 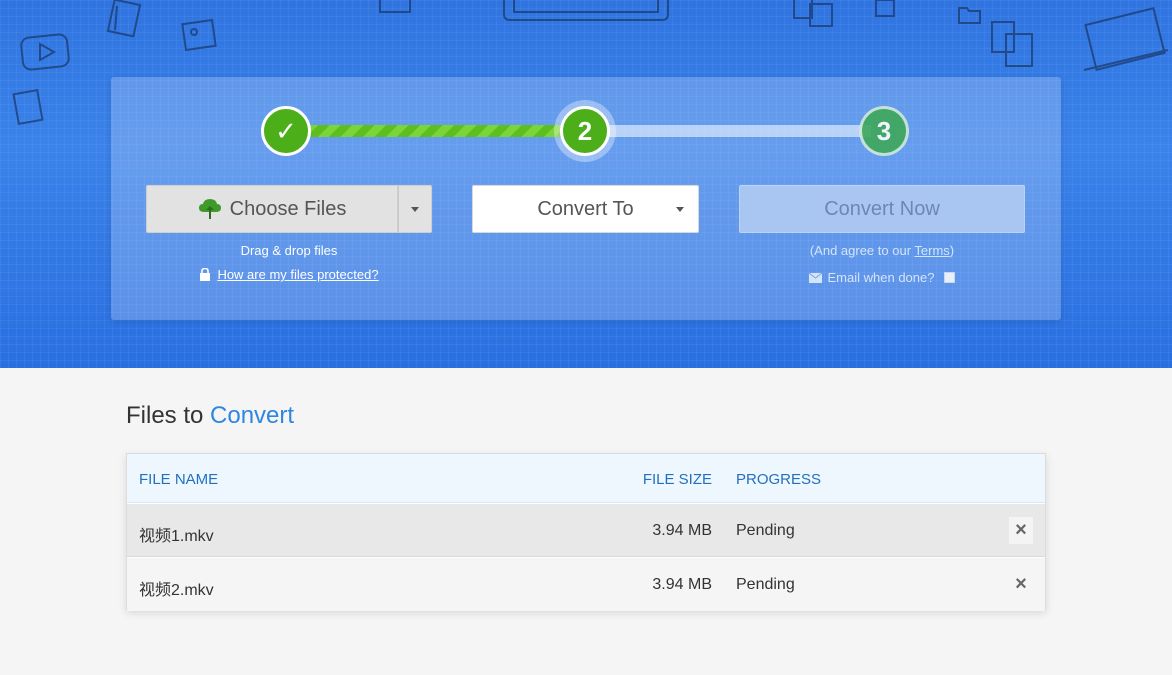 What do you see at coordinates (813, 13) in the screenshot?
I see `copy-doodle-icon` at bounding box center [813, 13].